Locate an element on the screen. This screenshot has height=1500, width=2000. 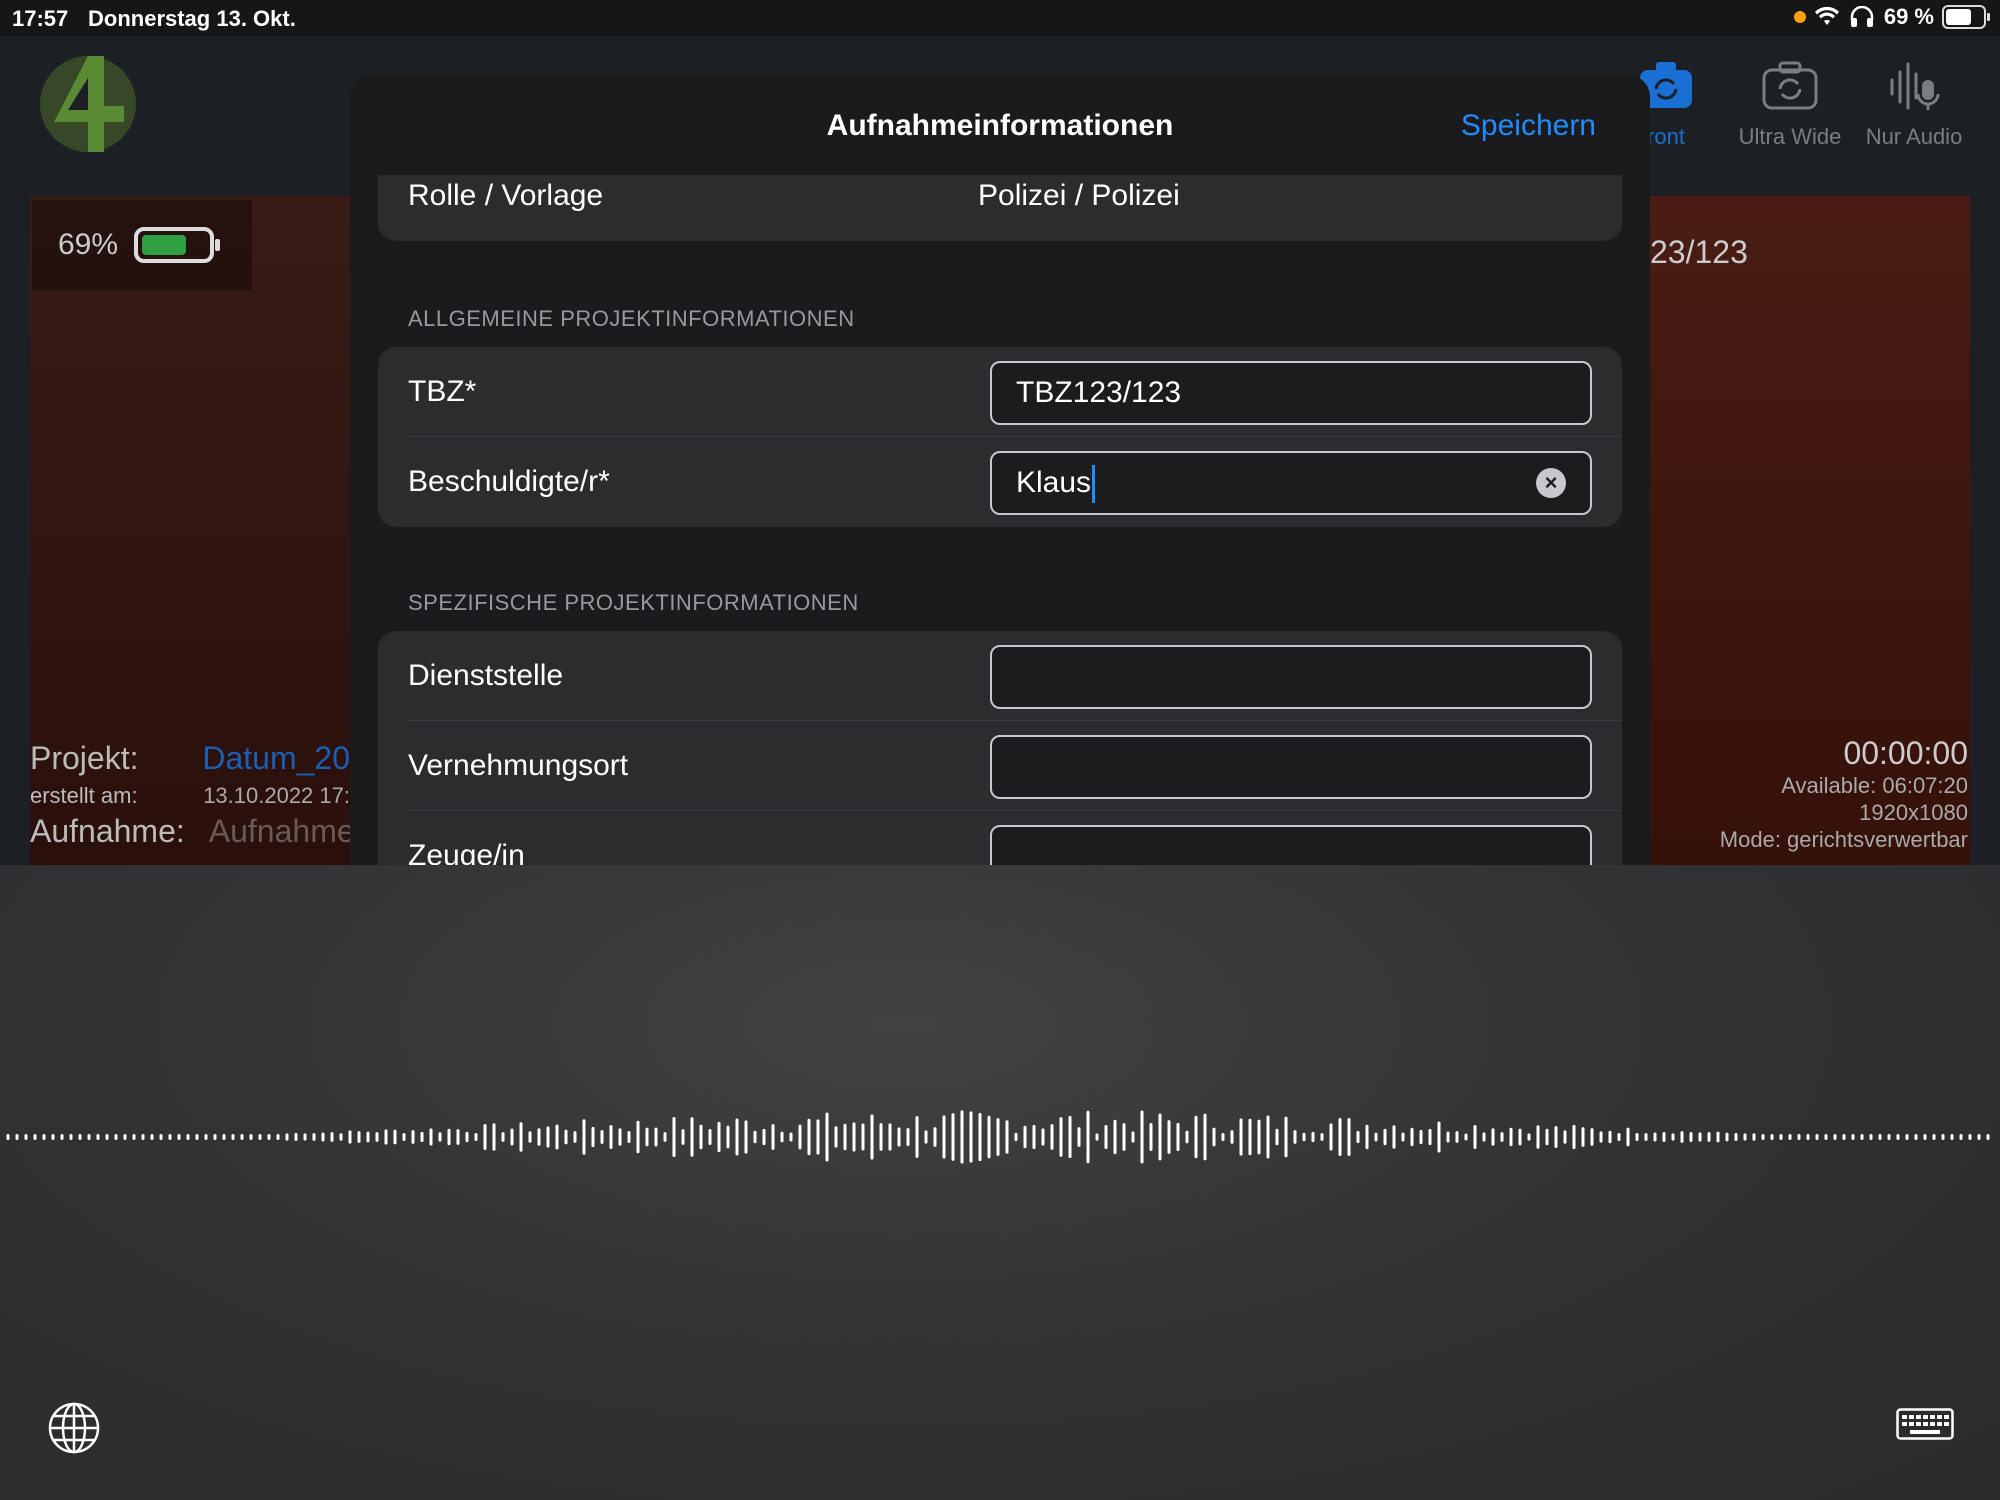
field-row-dienststelle: Dienststelle is located at coordinates (1000, 676).